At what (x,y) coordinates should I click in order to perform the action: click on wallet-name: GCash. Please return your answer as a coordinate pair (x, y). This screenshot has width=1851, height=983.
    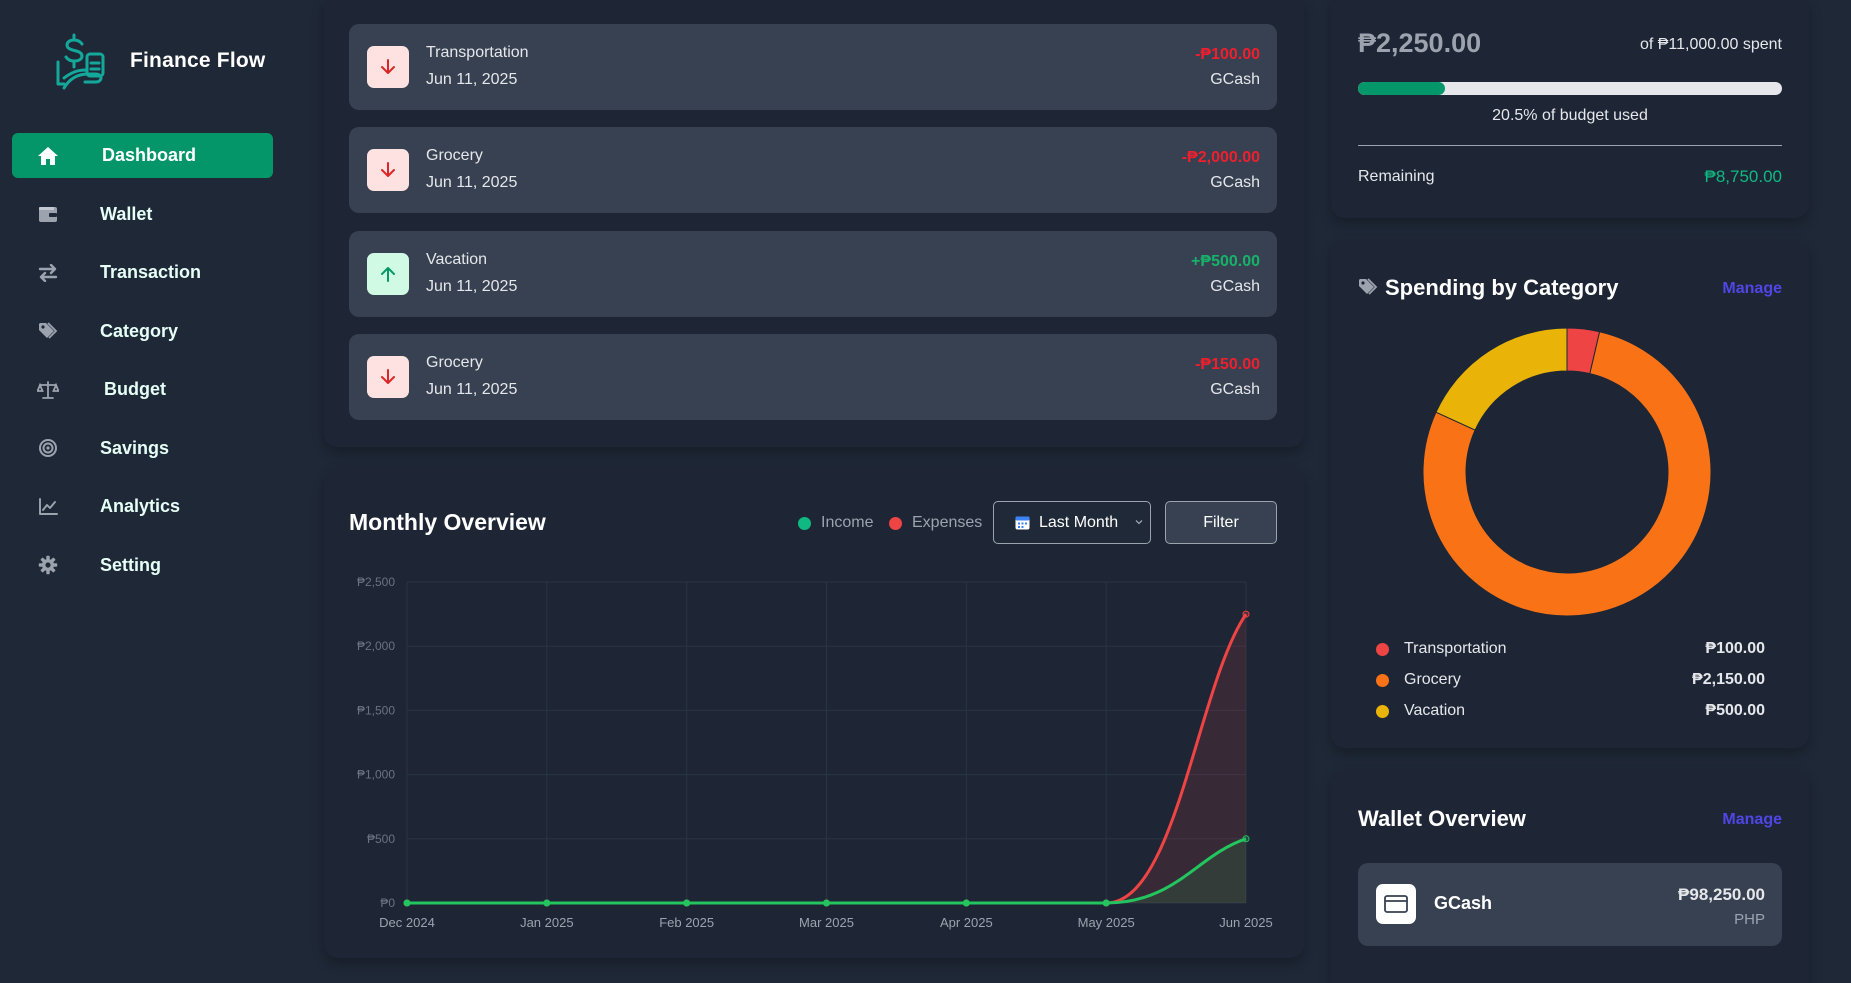
    Looking at the image, I should click on (1463, 903).